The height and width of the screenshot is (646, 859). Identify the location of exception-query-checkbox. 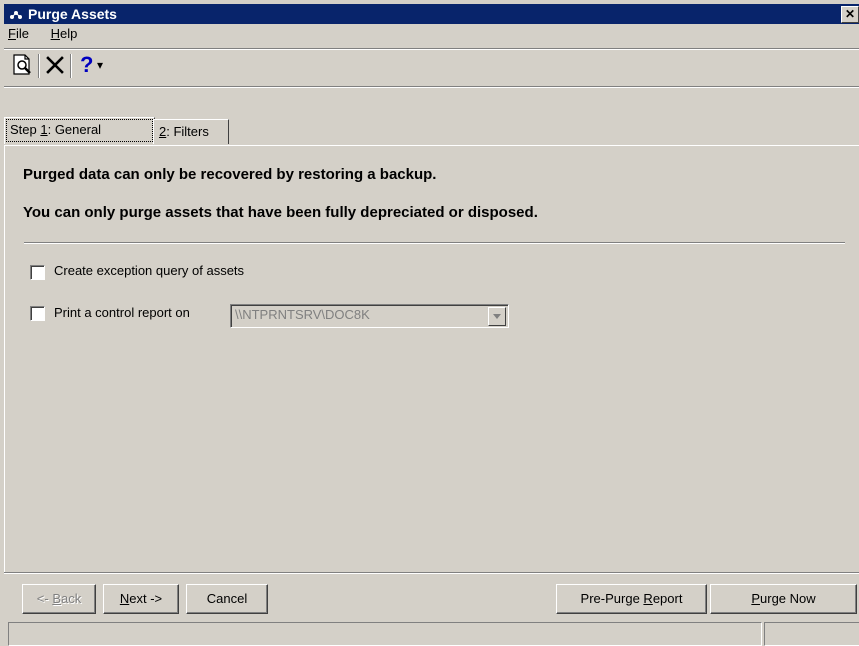
(37, 272).